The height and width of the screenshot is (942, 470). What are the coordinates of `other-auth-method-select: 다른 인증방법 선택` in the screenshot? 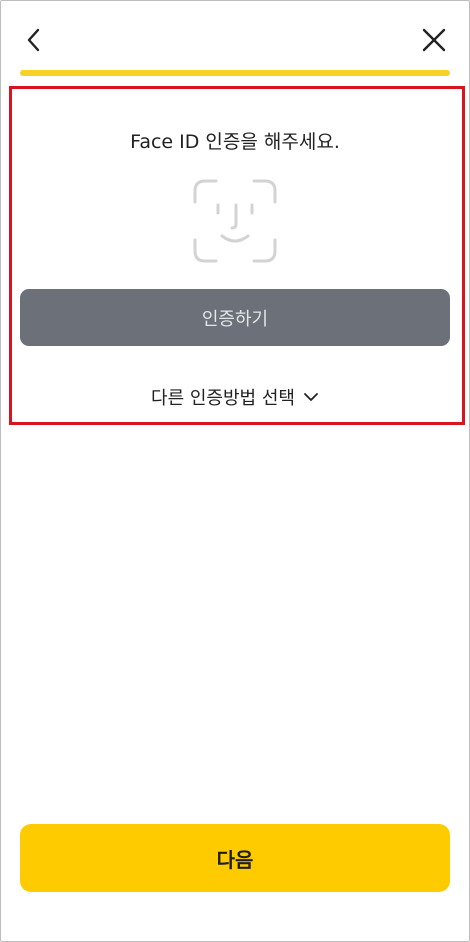 It's located at (235, 397).